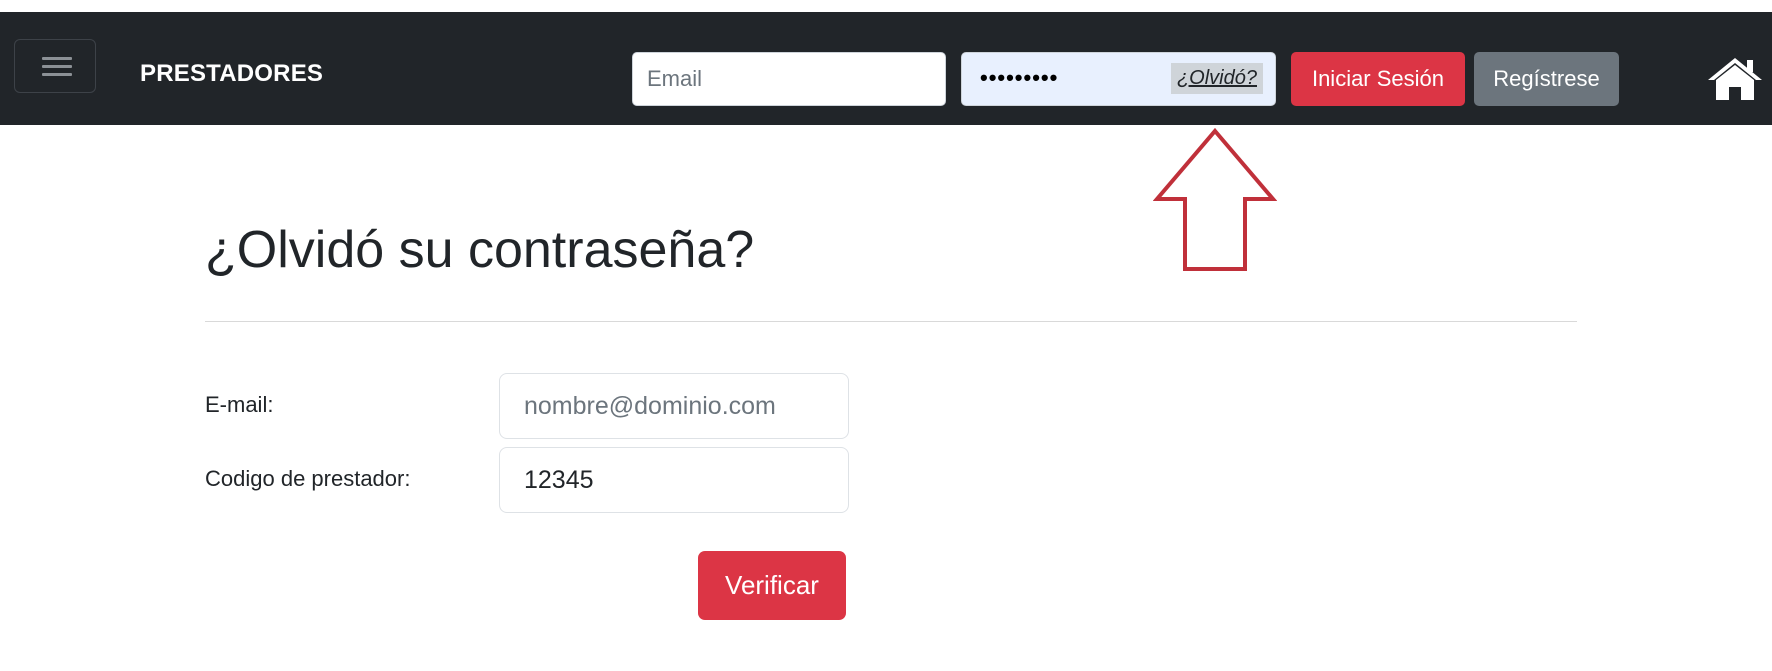  What do you see at coordinates (1215, 199) in the screenshot?
I see `up-arrow-annotation` at bounding box center [1215, 199].